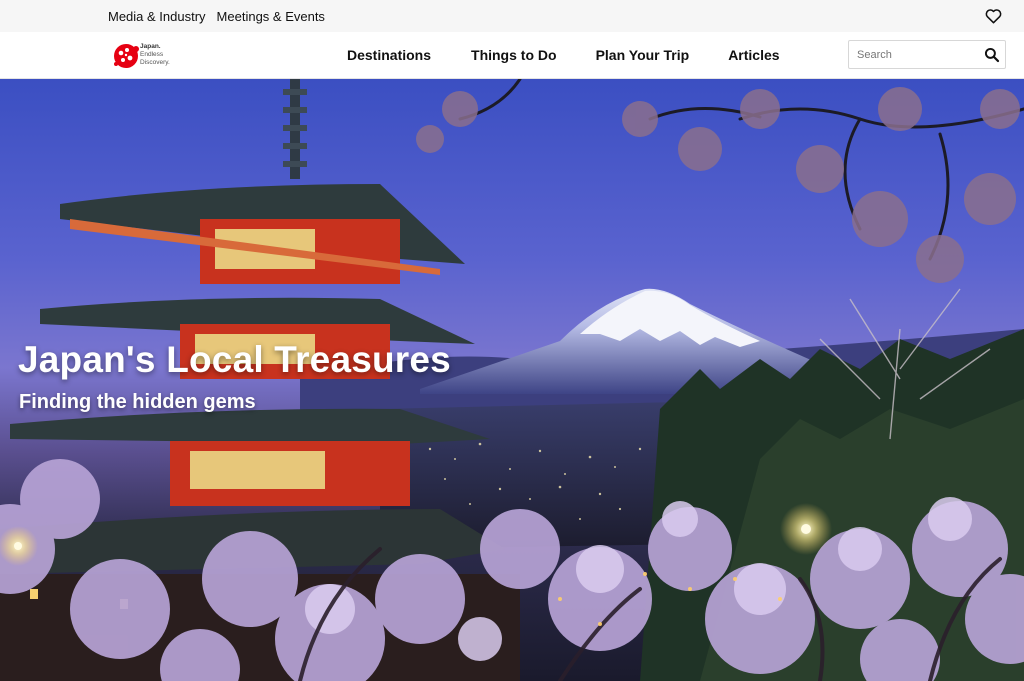 Image resolution: width=1024 pixels, height=681 pixels. I want to click on utility-links: Media & Industry Meetings & Events, so click(216, 16).